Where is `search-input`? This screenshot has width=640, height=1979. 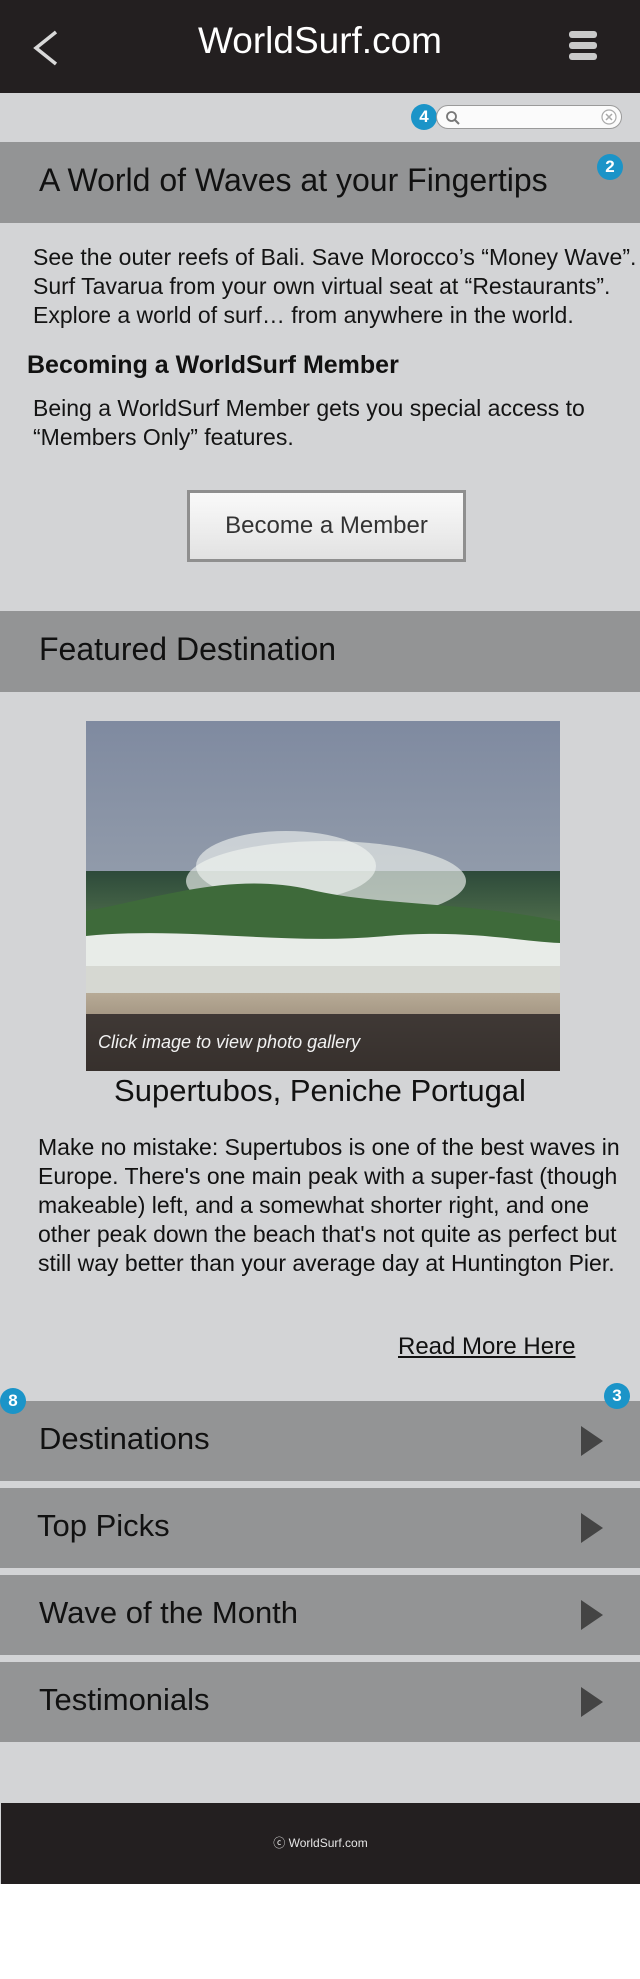 search-input is located at coordinates (526, 117).